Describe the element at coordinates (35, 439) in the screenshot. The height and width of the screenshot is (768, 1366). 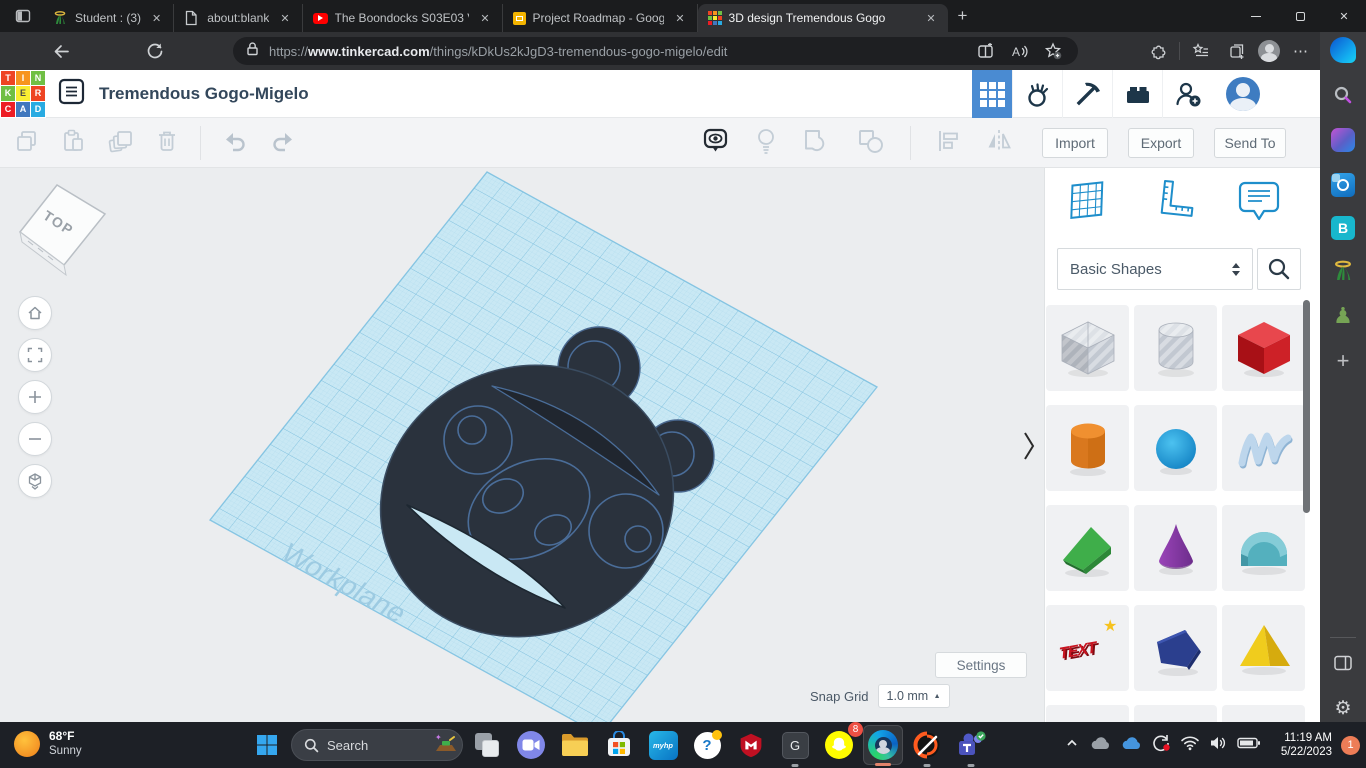
I see `zoom-out-button` at that location.